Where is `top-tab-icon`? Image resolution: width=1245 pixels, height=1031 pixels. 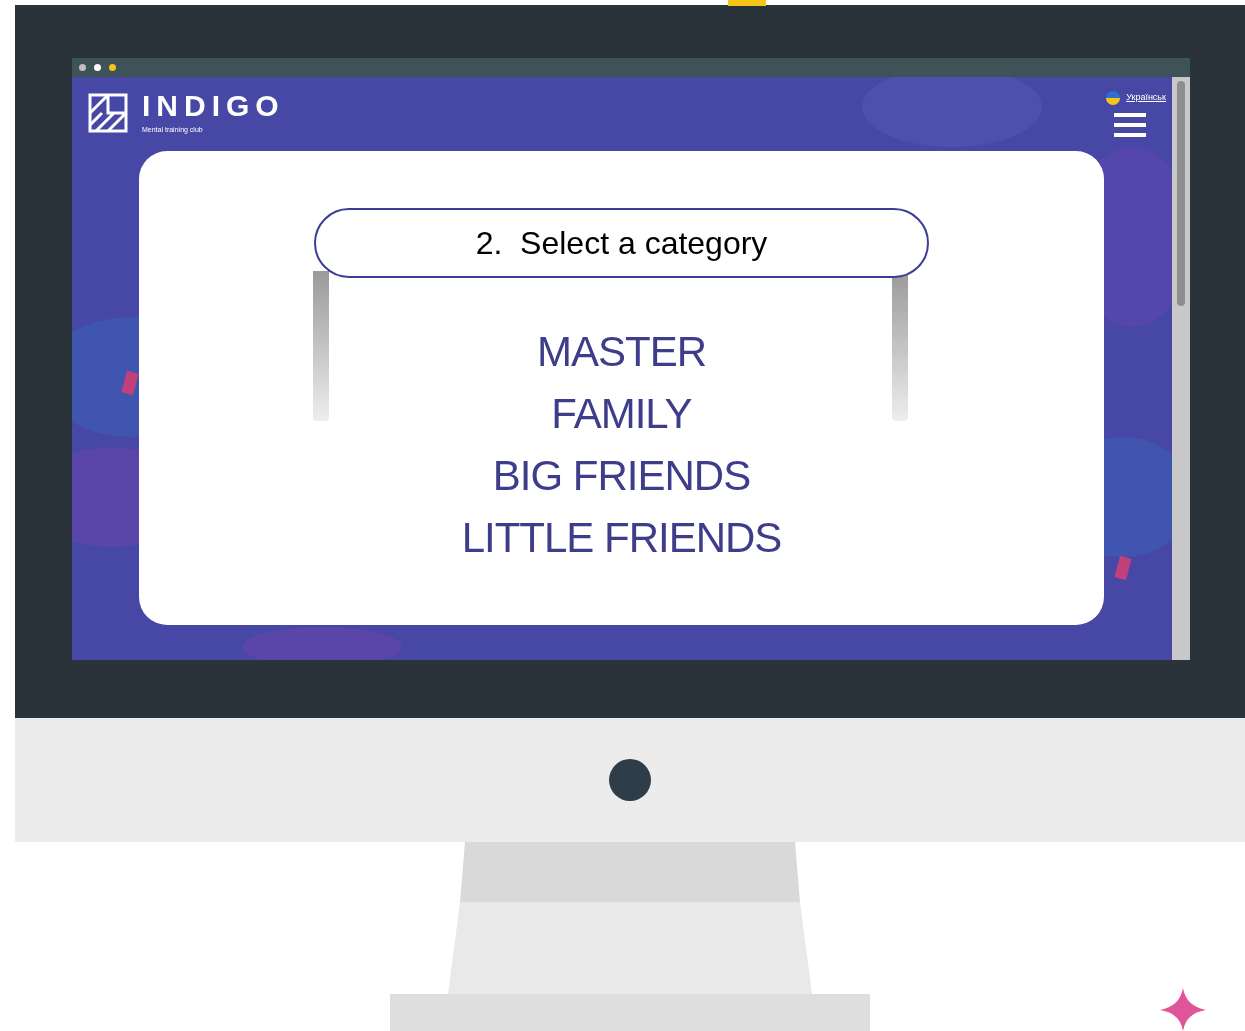 top-tab-icon is located at coordinates (747, 3).